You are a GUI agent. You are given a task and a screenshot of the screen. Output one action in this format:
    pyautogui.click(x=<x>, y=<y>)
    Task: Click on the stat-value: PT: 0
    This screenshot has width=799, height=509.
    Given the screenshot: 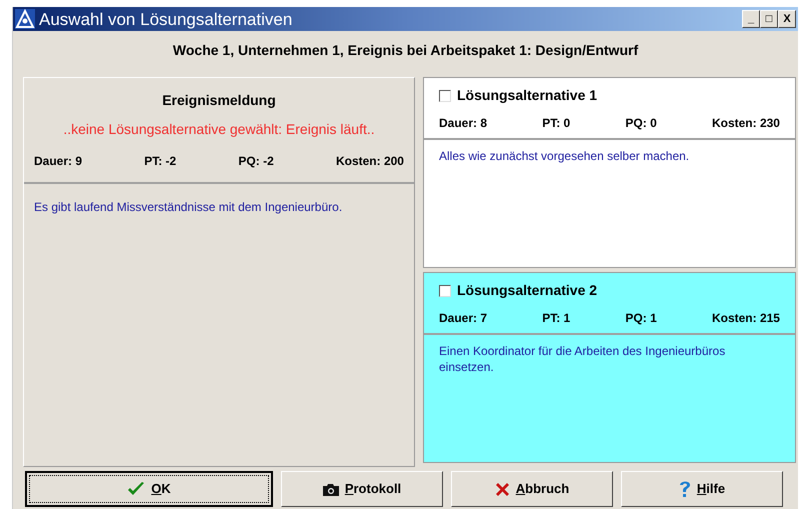 What is the action you would take?
    pyautogui.click(x=556, y=123)
    